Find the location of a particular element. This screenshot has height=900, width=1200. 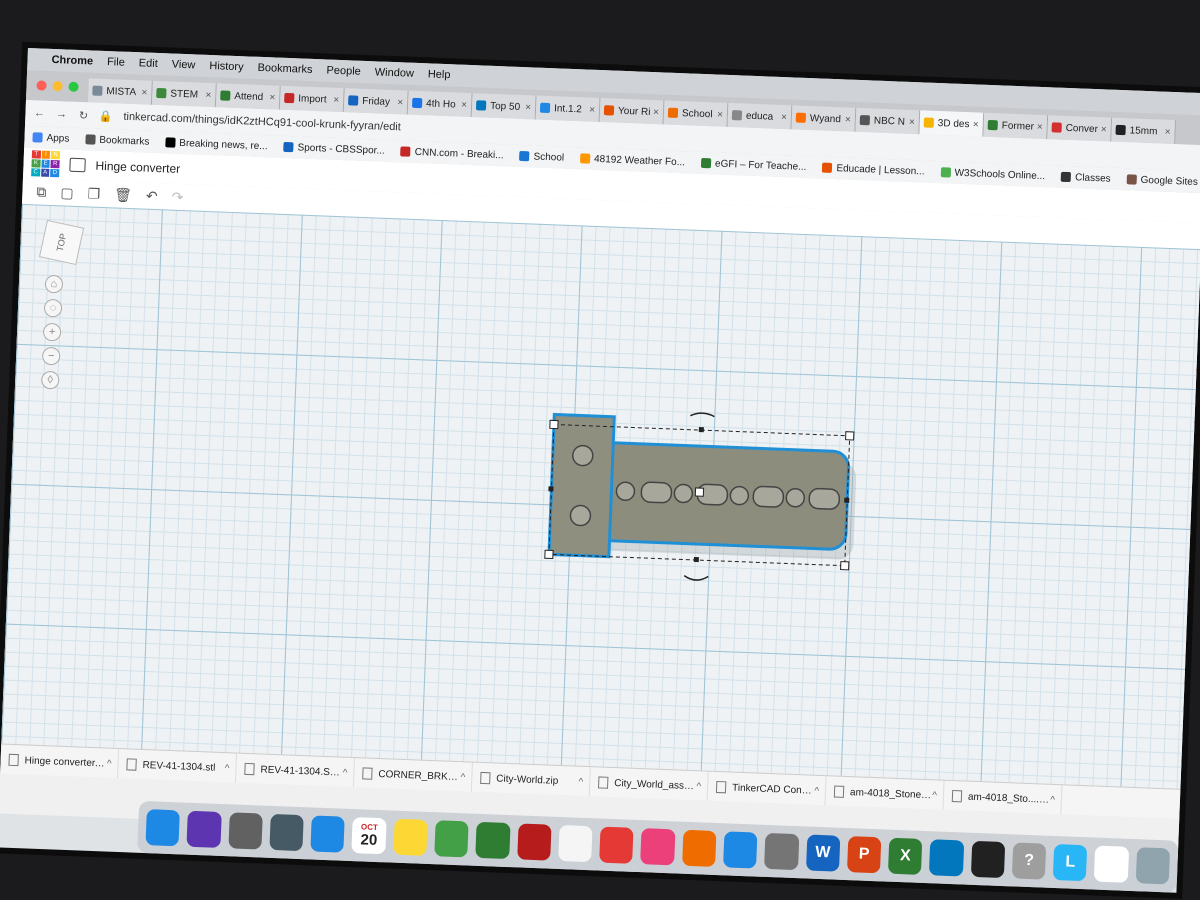

photo-booth-icon is located at coordinates (534, 842).